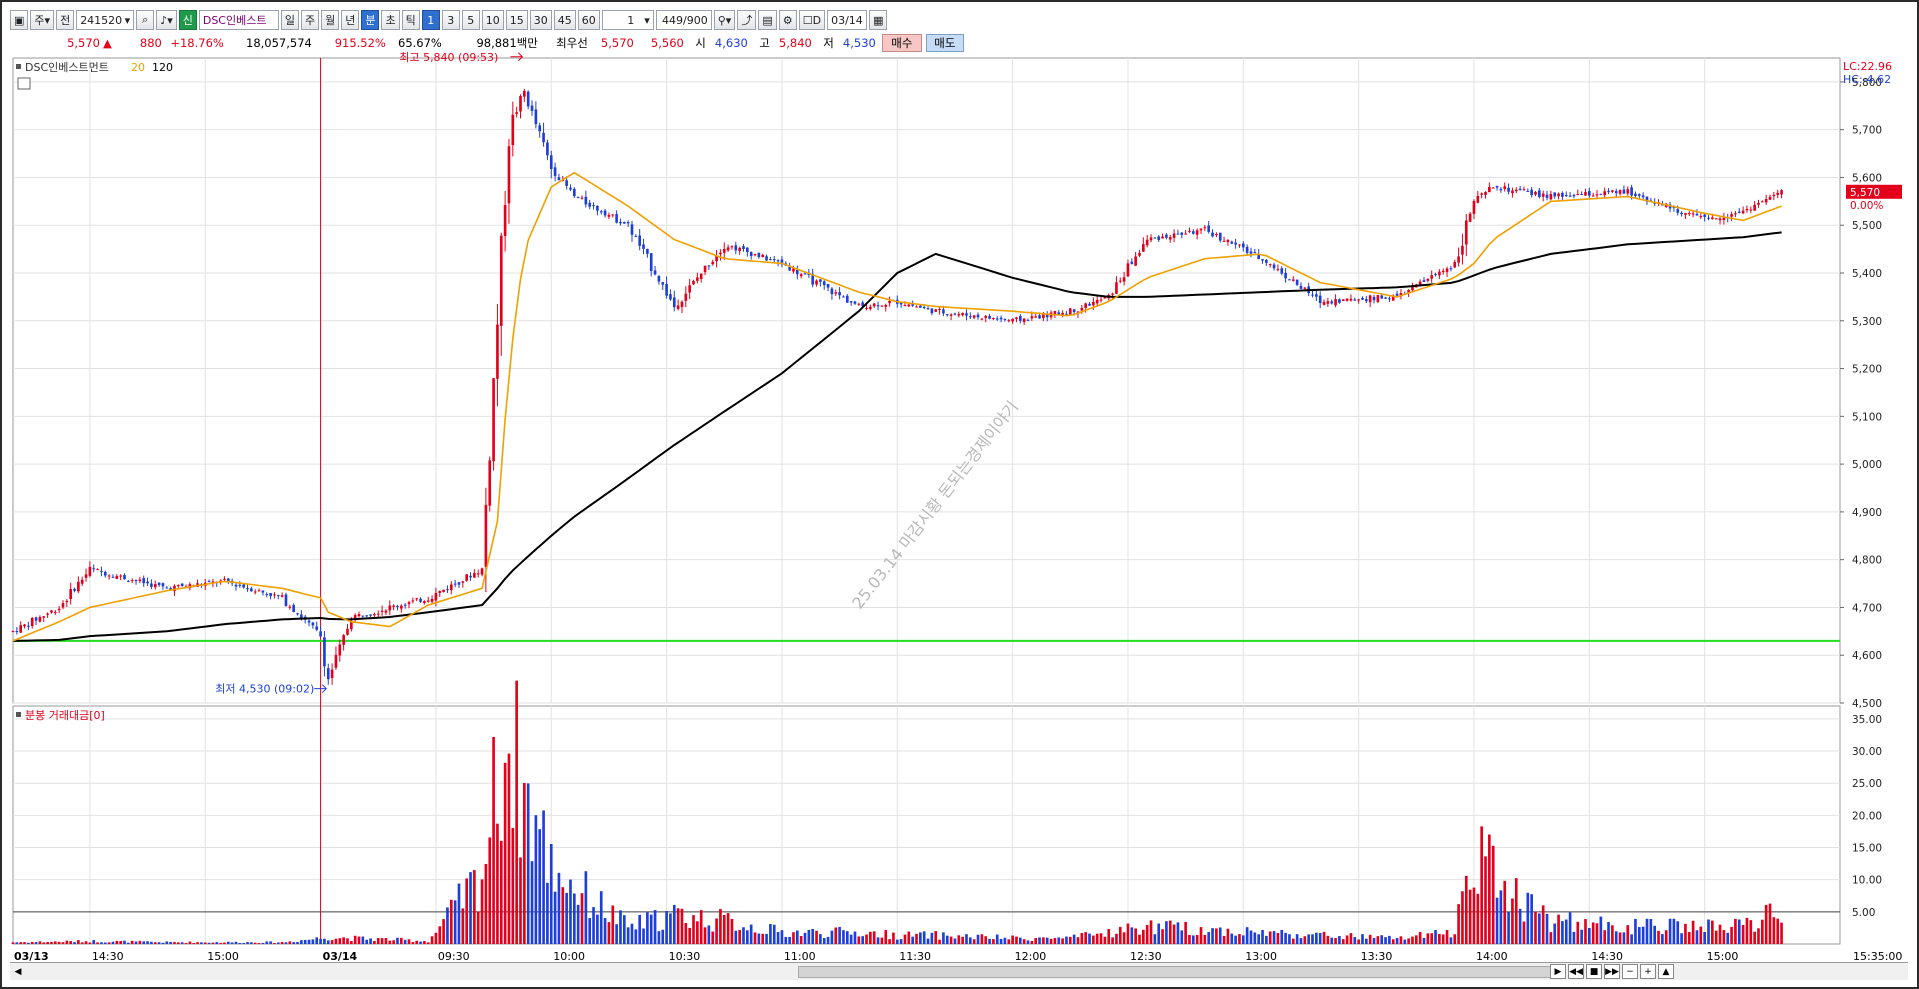 The height and width of the screenshot is (989, 1919). Describe the element at coordinates (1576, 971) in the screenshot. I see `rewind-icon: ◀◀` at that location.